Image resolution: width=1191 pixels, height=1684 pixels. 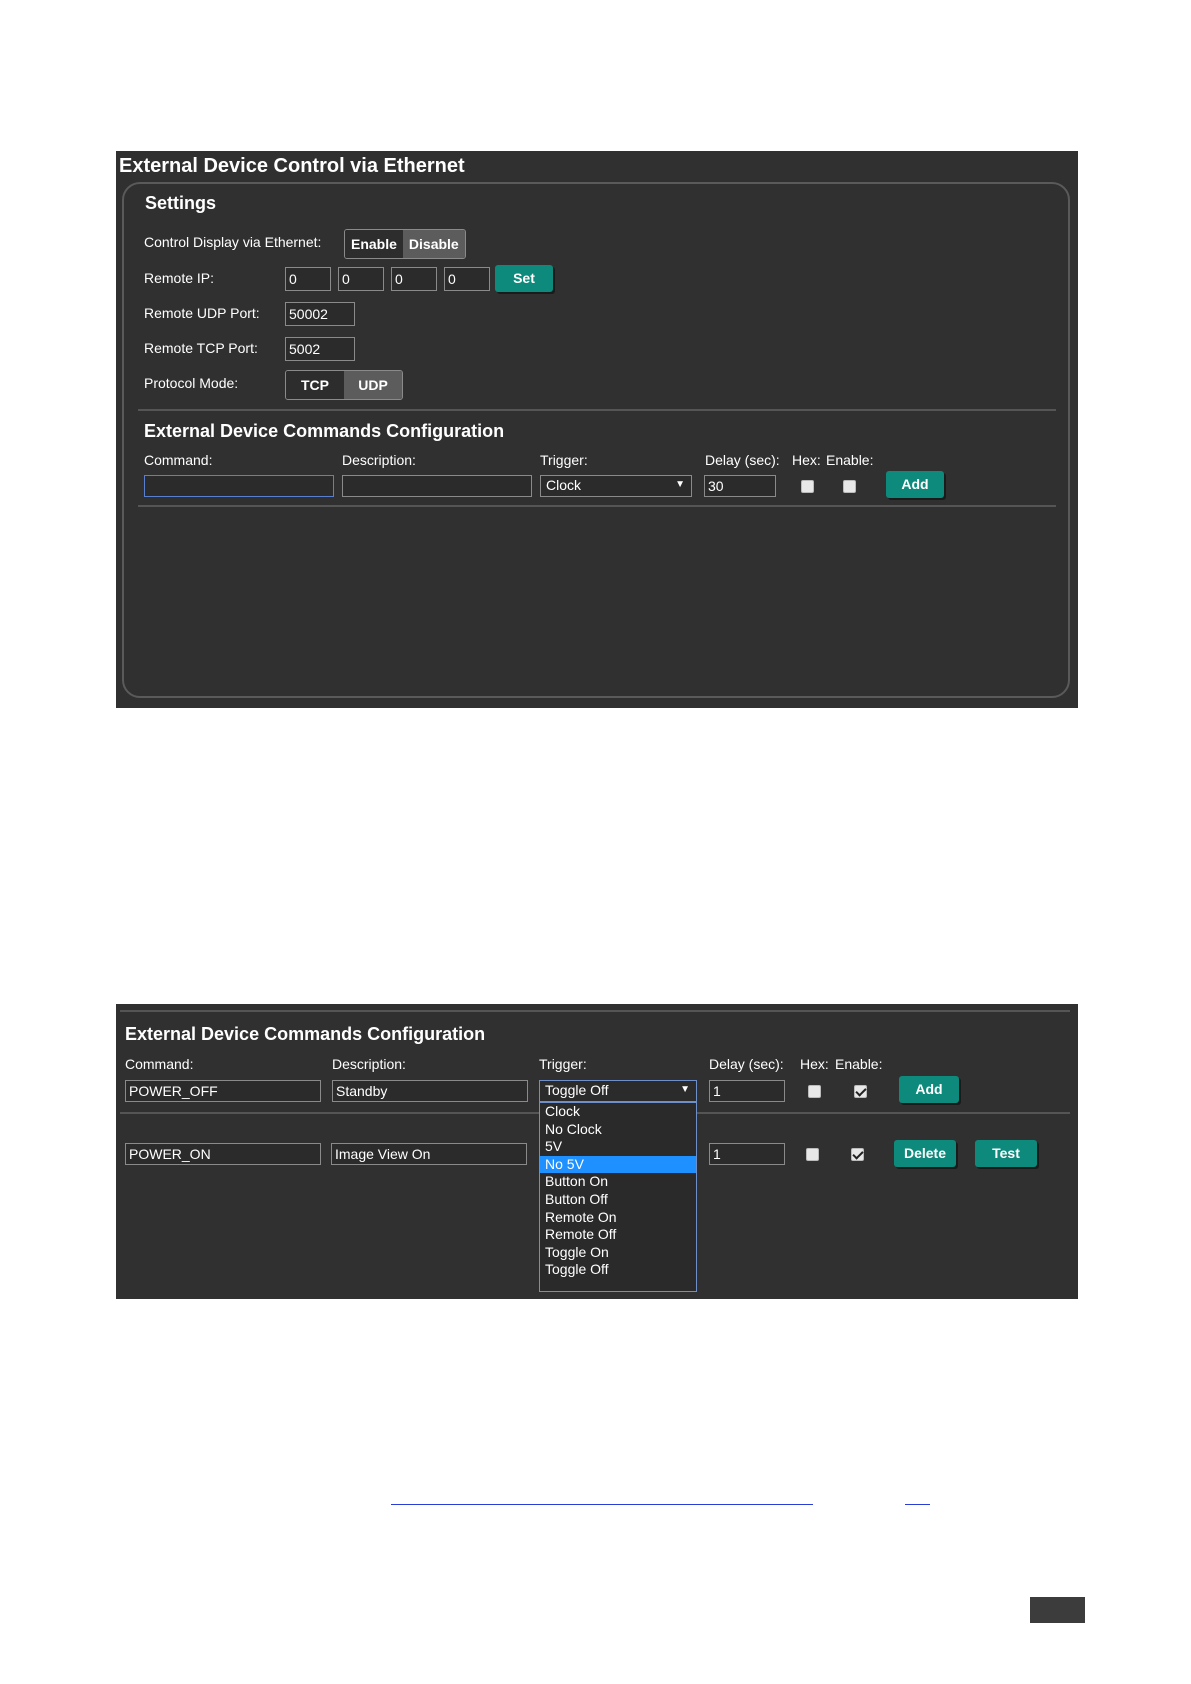 I want to click on udp-port-input, so click(x=320, y=314).